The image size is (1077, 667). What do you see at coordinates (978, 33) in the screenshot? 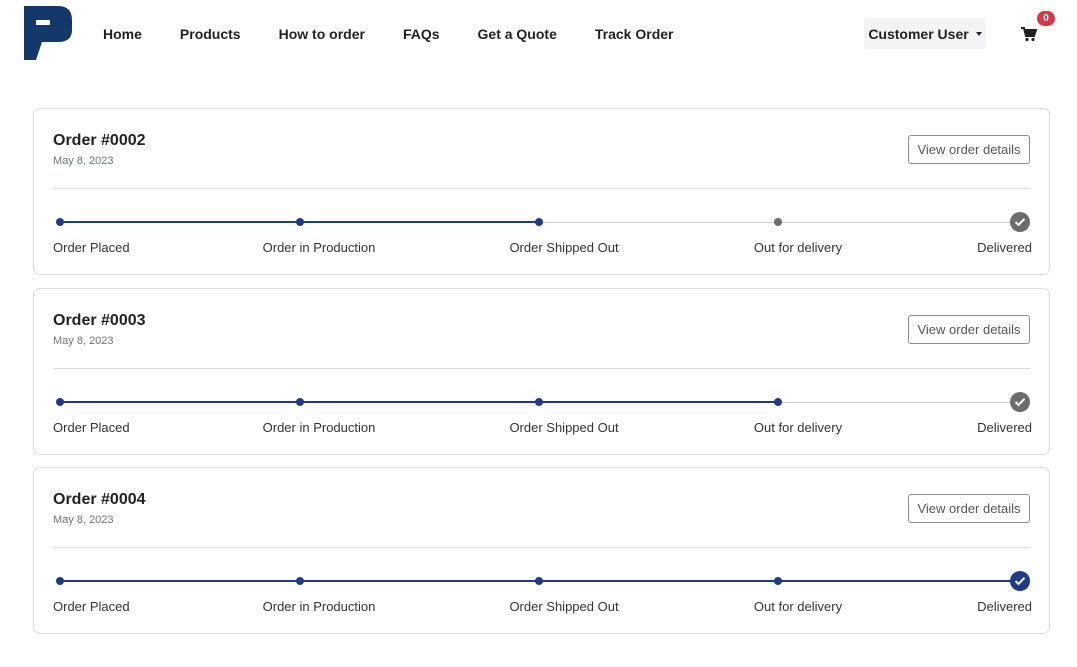
I see `caret-down-icon` at bounding box center [978, 33].